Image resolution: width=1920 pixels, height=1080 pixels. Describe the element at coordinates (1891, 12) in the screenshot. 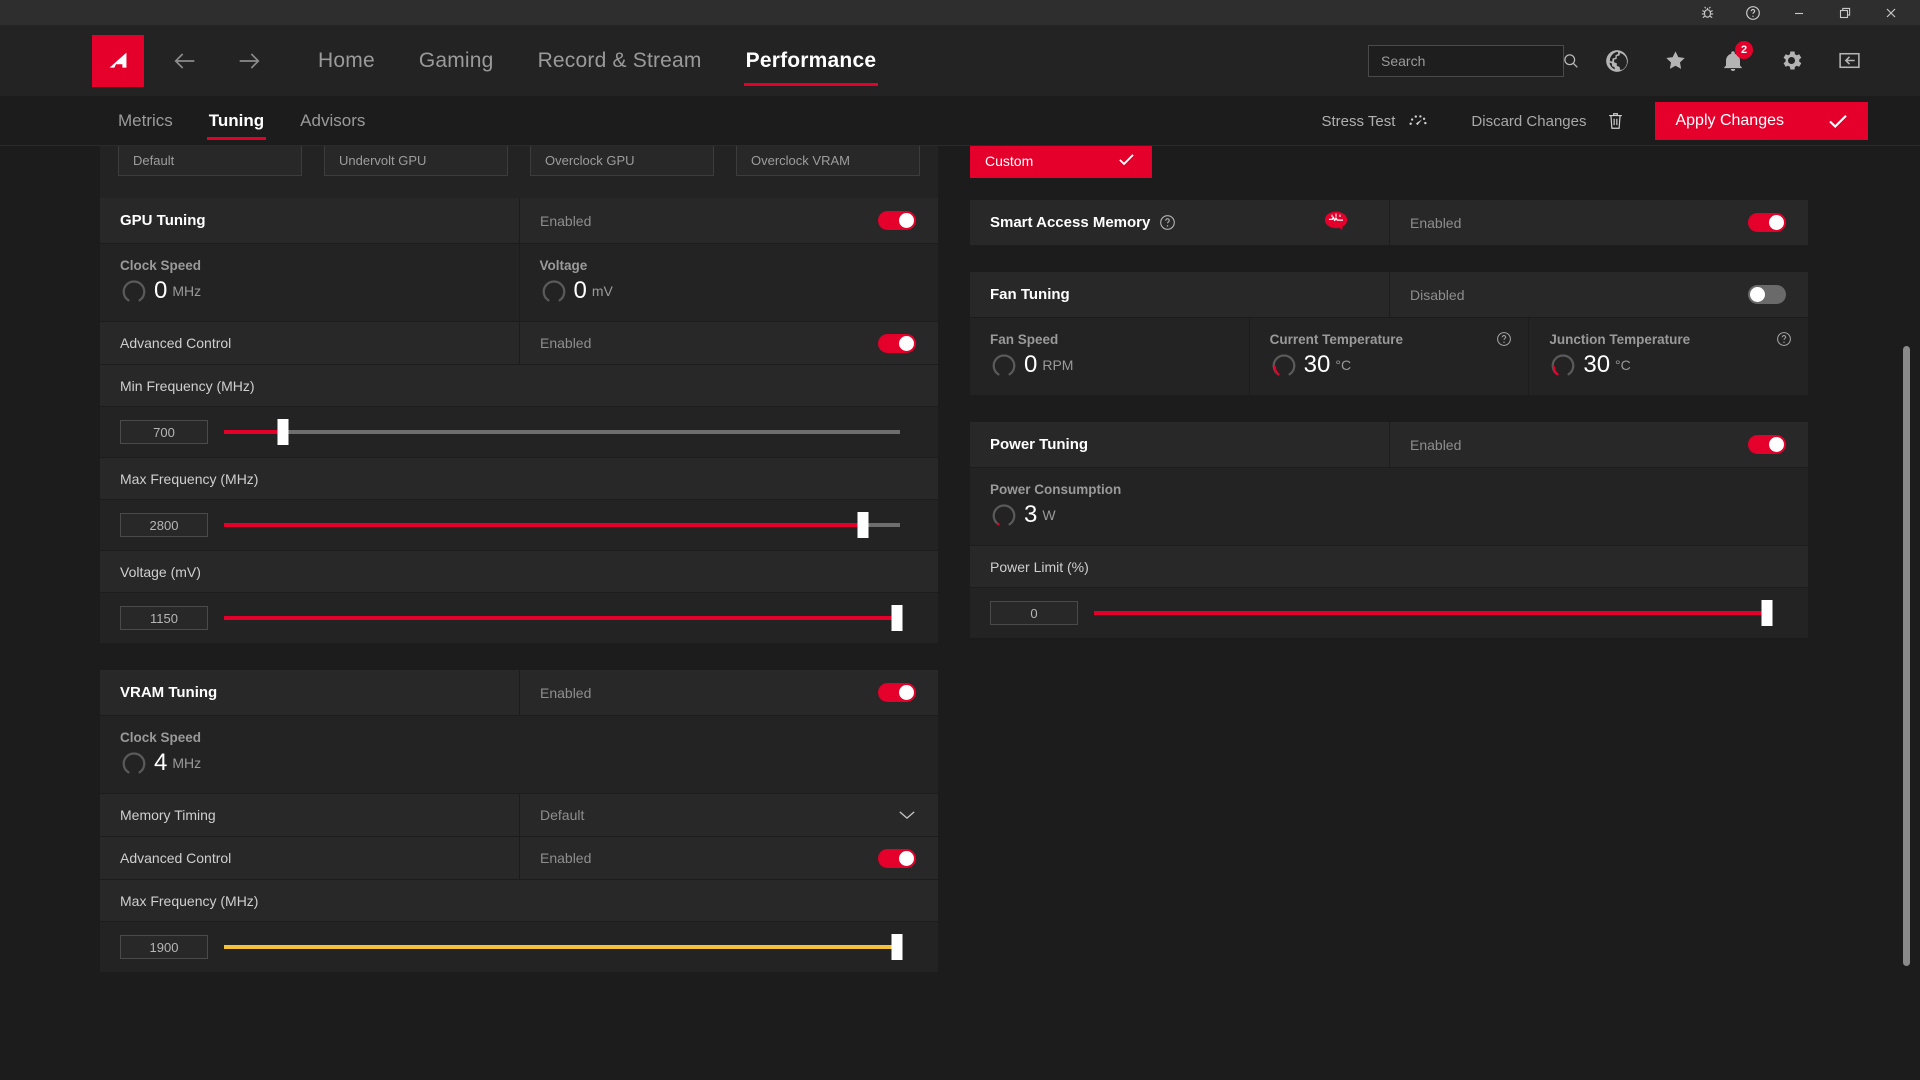

I see `close-icon` at that location.